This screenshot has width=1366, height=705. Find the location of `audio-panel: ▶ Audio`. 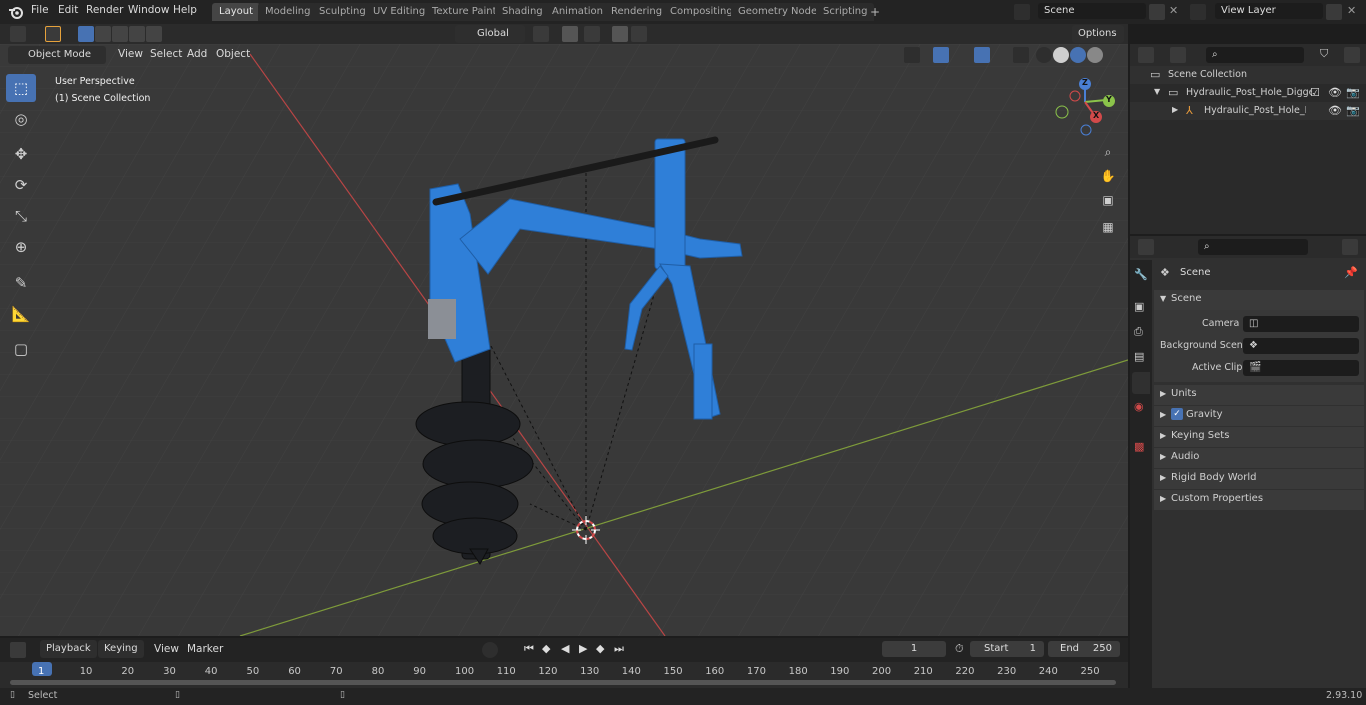

audio-panel: ▶ Audio is located at coordinates (1259, 458).